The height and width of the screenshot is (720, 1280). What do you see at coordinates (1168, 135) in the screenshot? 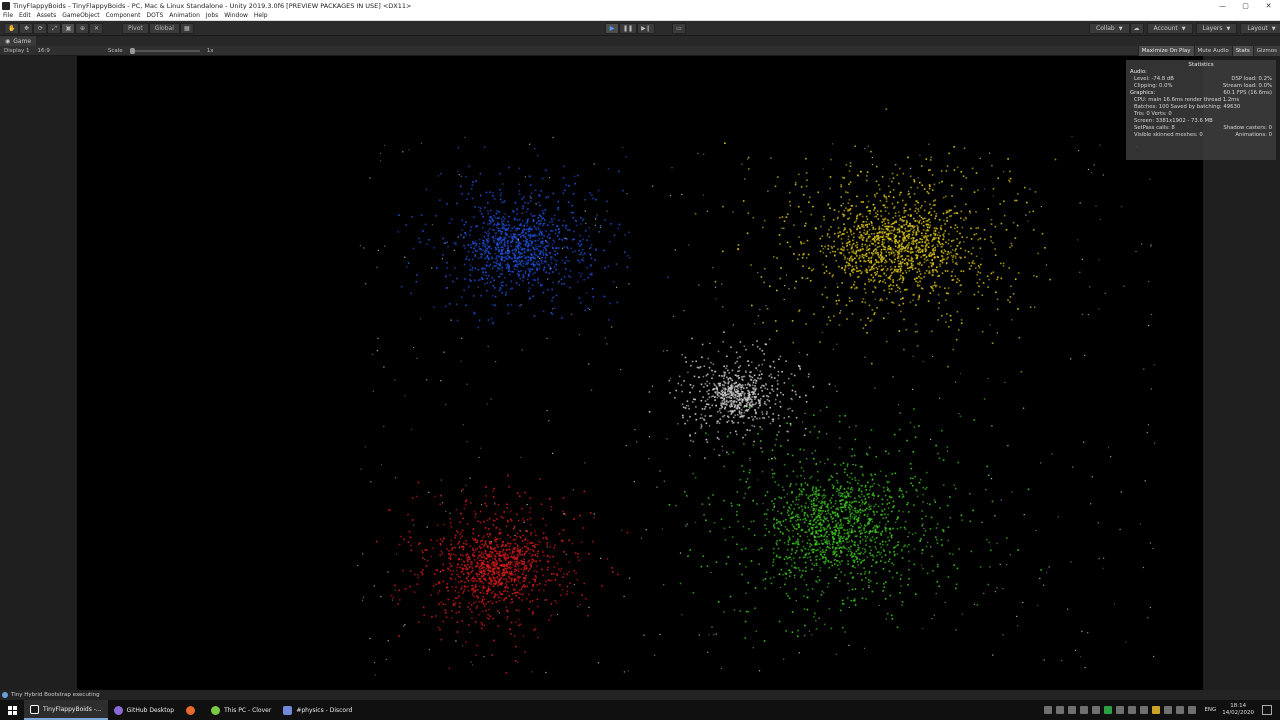
I see `stats-skinned: Visible skinned meshes: 0` at bounding box center [1168, 135].